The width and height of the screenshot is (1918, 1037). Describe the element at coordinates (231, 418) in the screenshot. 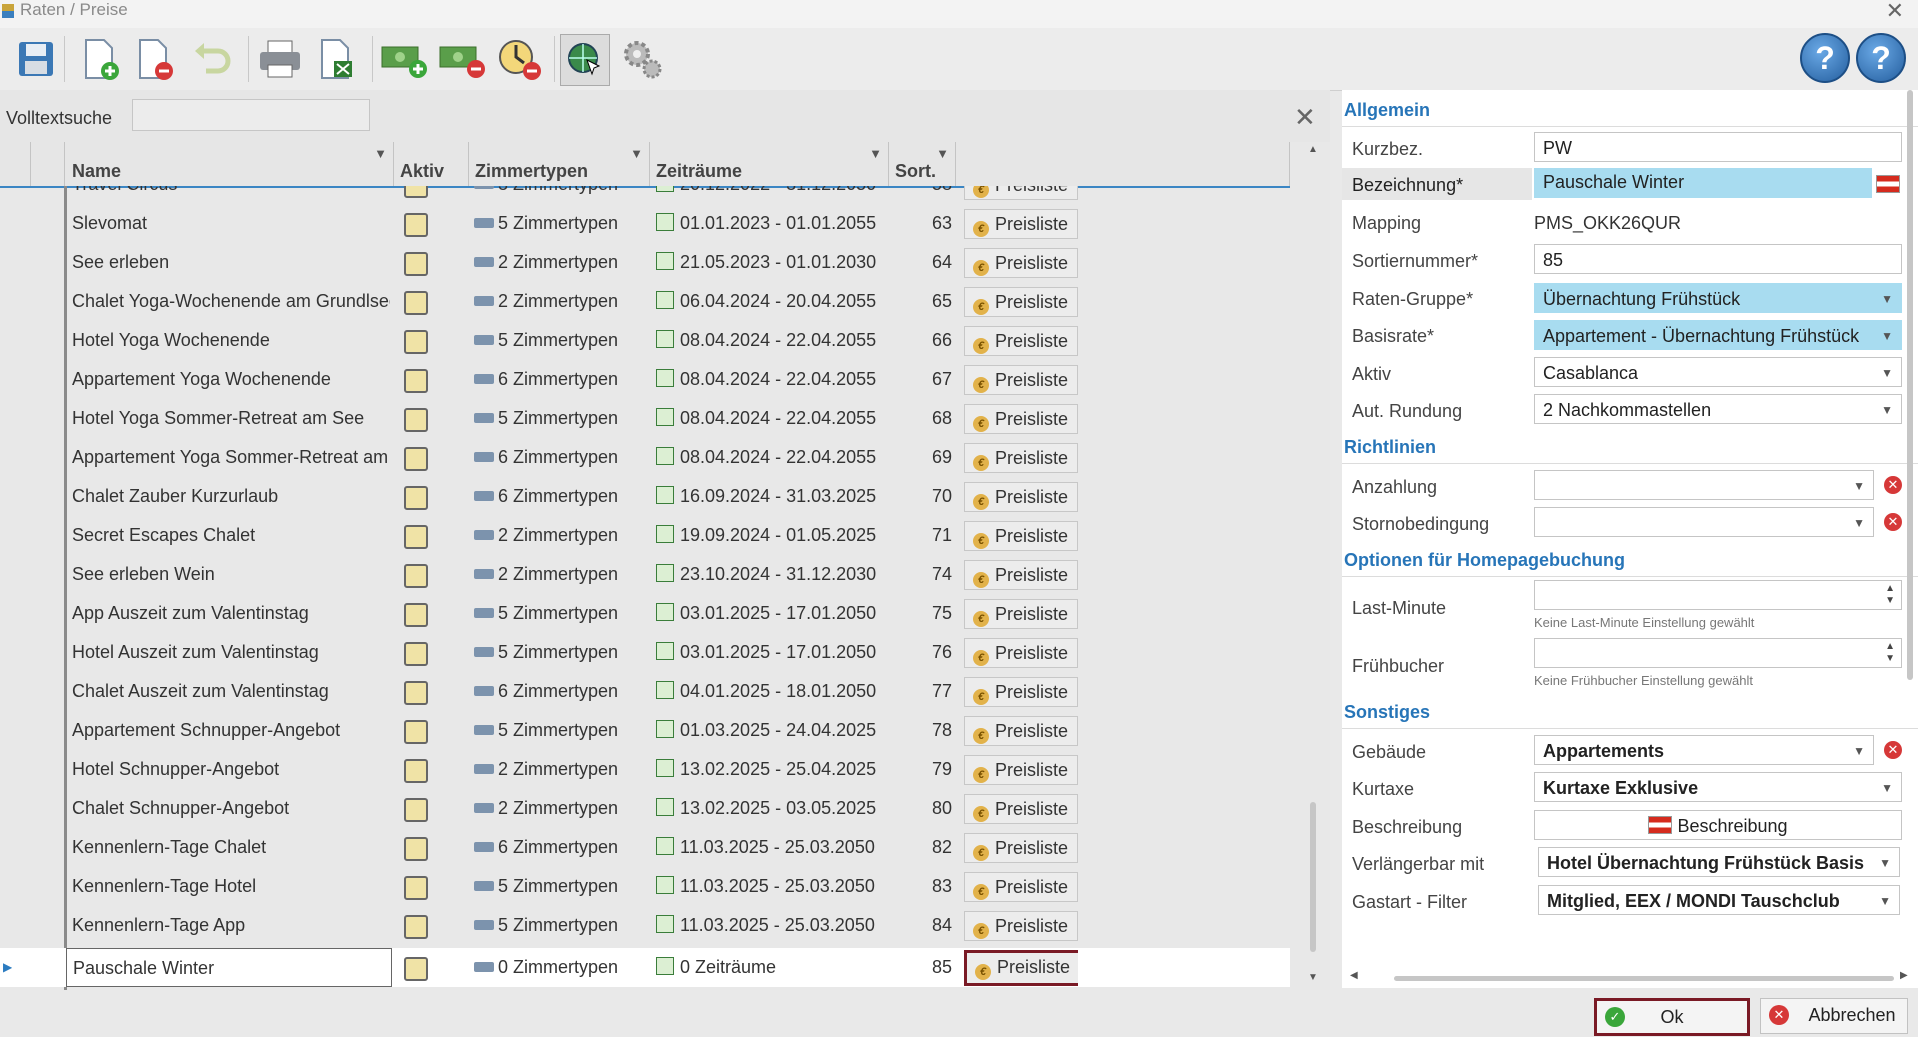

I see `cell-name: Hotel Yoga Sommer-Retreat am See` at that location.